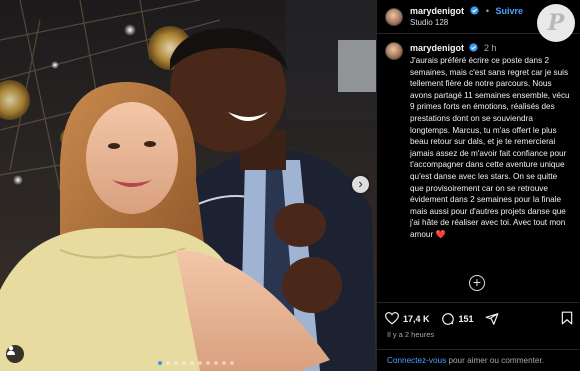 This screenshot has width=580, height=371. I want to click on site-watermark-logo: P, so click(556, 23).